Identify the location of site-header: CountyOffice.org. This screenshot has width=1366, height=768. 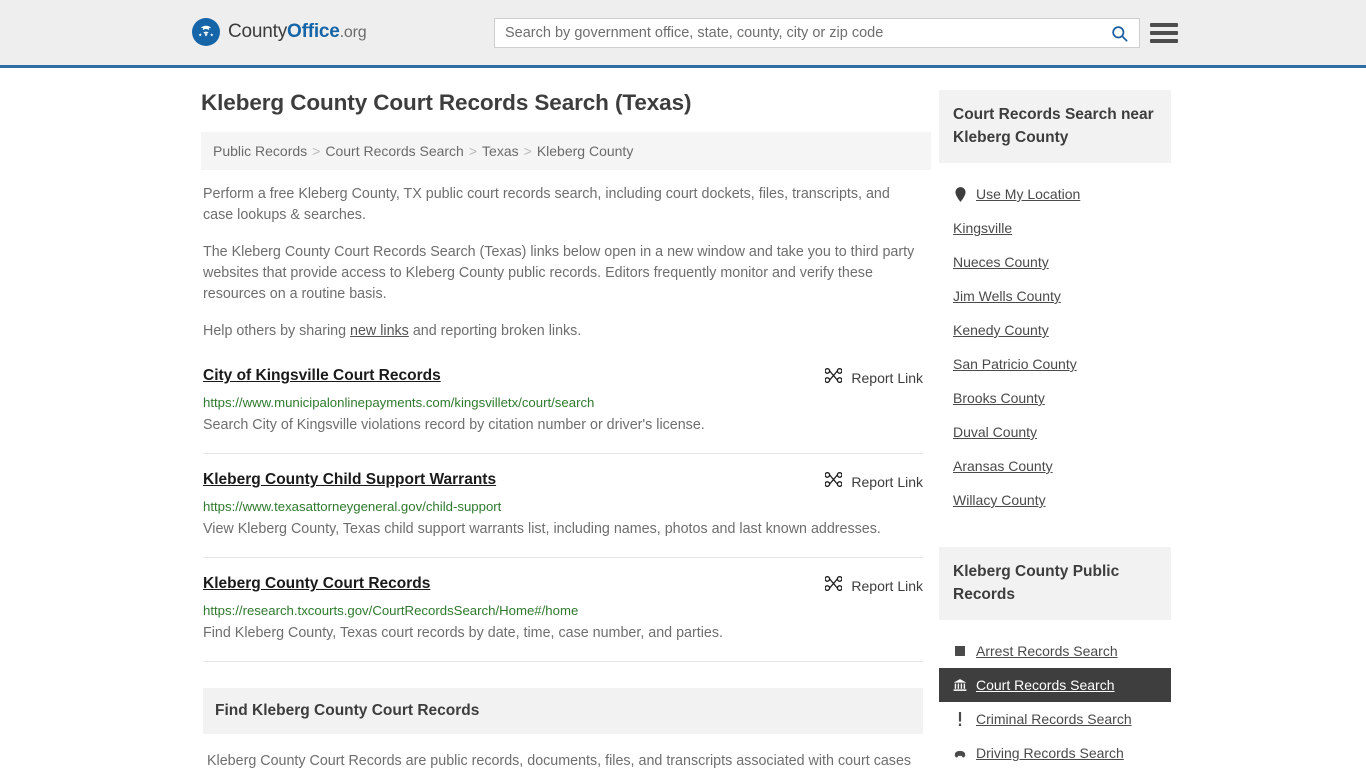
(683, 34).